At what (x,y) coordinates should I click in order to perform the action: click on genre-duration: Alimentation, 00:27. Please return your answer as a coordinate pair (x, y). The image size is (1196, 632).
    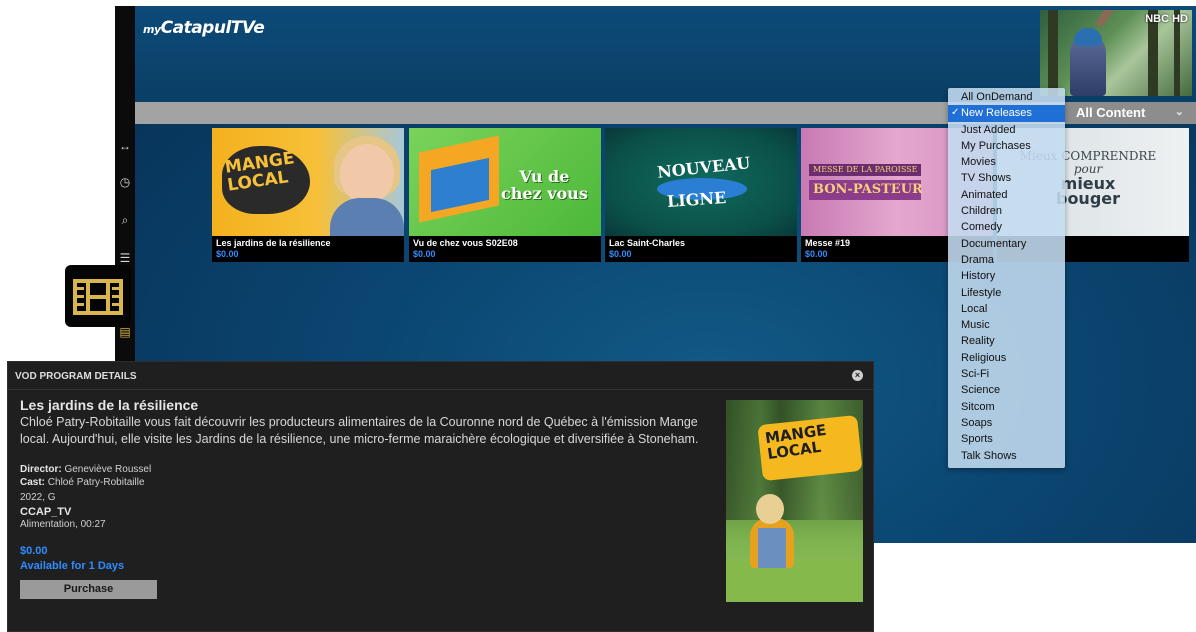
    Looking at the image, I should click on (63, 524).